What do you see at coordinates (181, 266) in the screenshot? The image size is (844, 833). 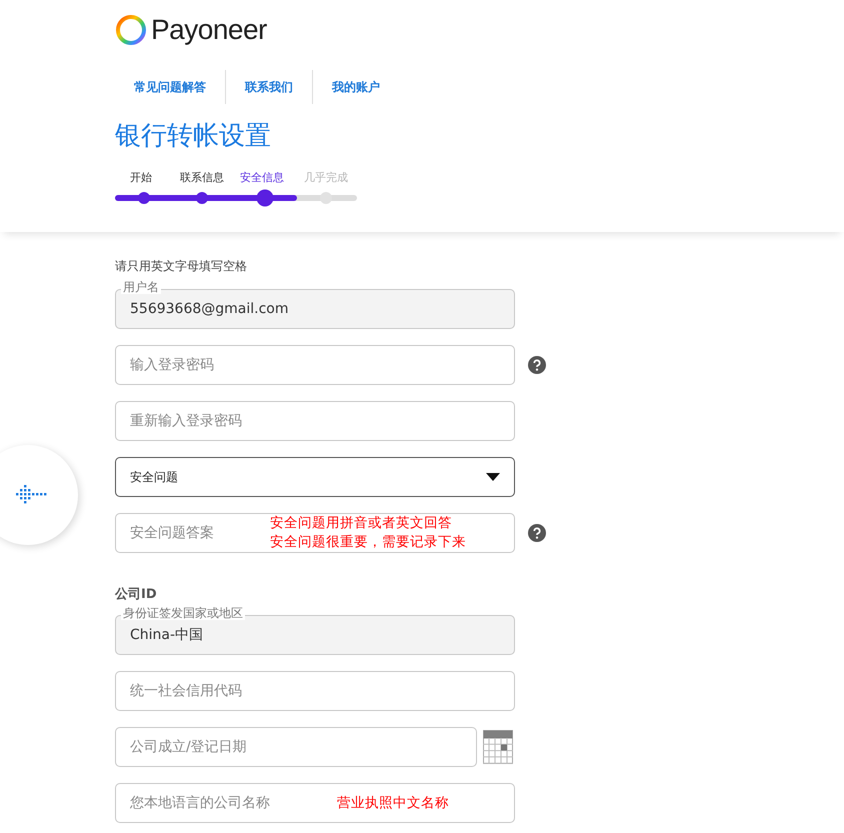 I see `instruction-text: 请只用英文字母填写空格` at bounding box center [181, 266].